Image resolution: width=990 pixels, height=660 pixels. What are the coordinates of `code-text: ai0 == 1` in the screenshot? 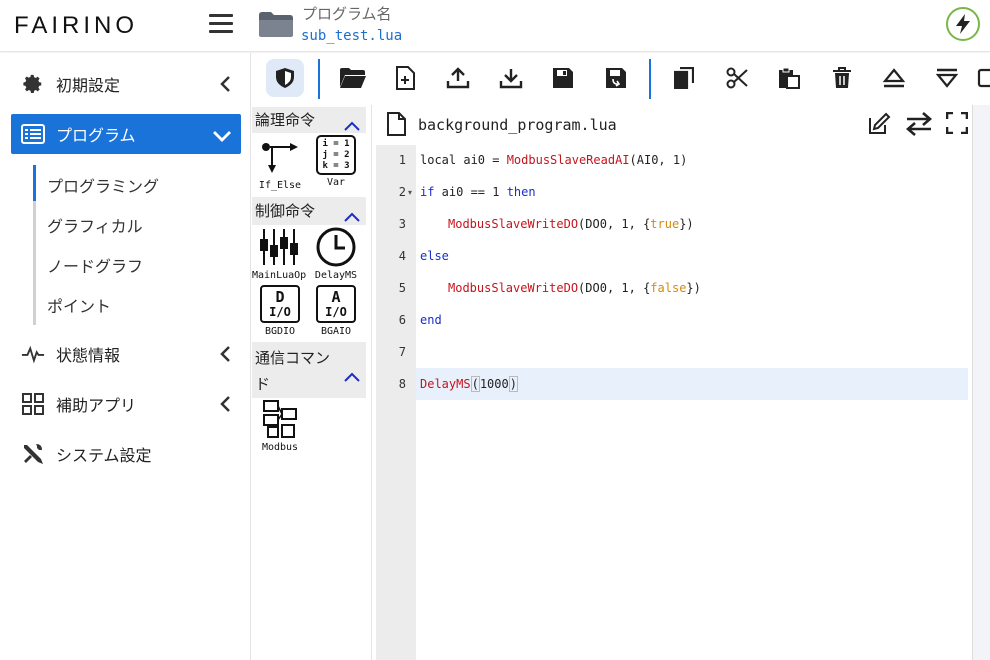 It's located at (470, 192).